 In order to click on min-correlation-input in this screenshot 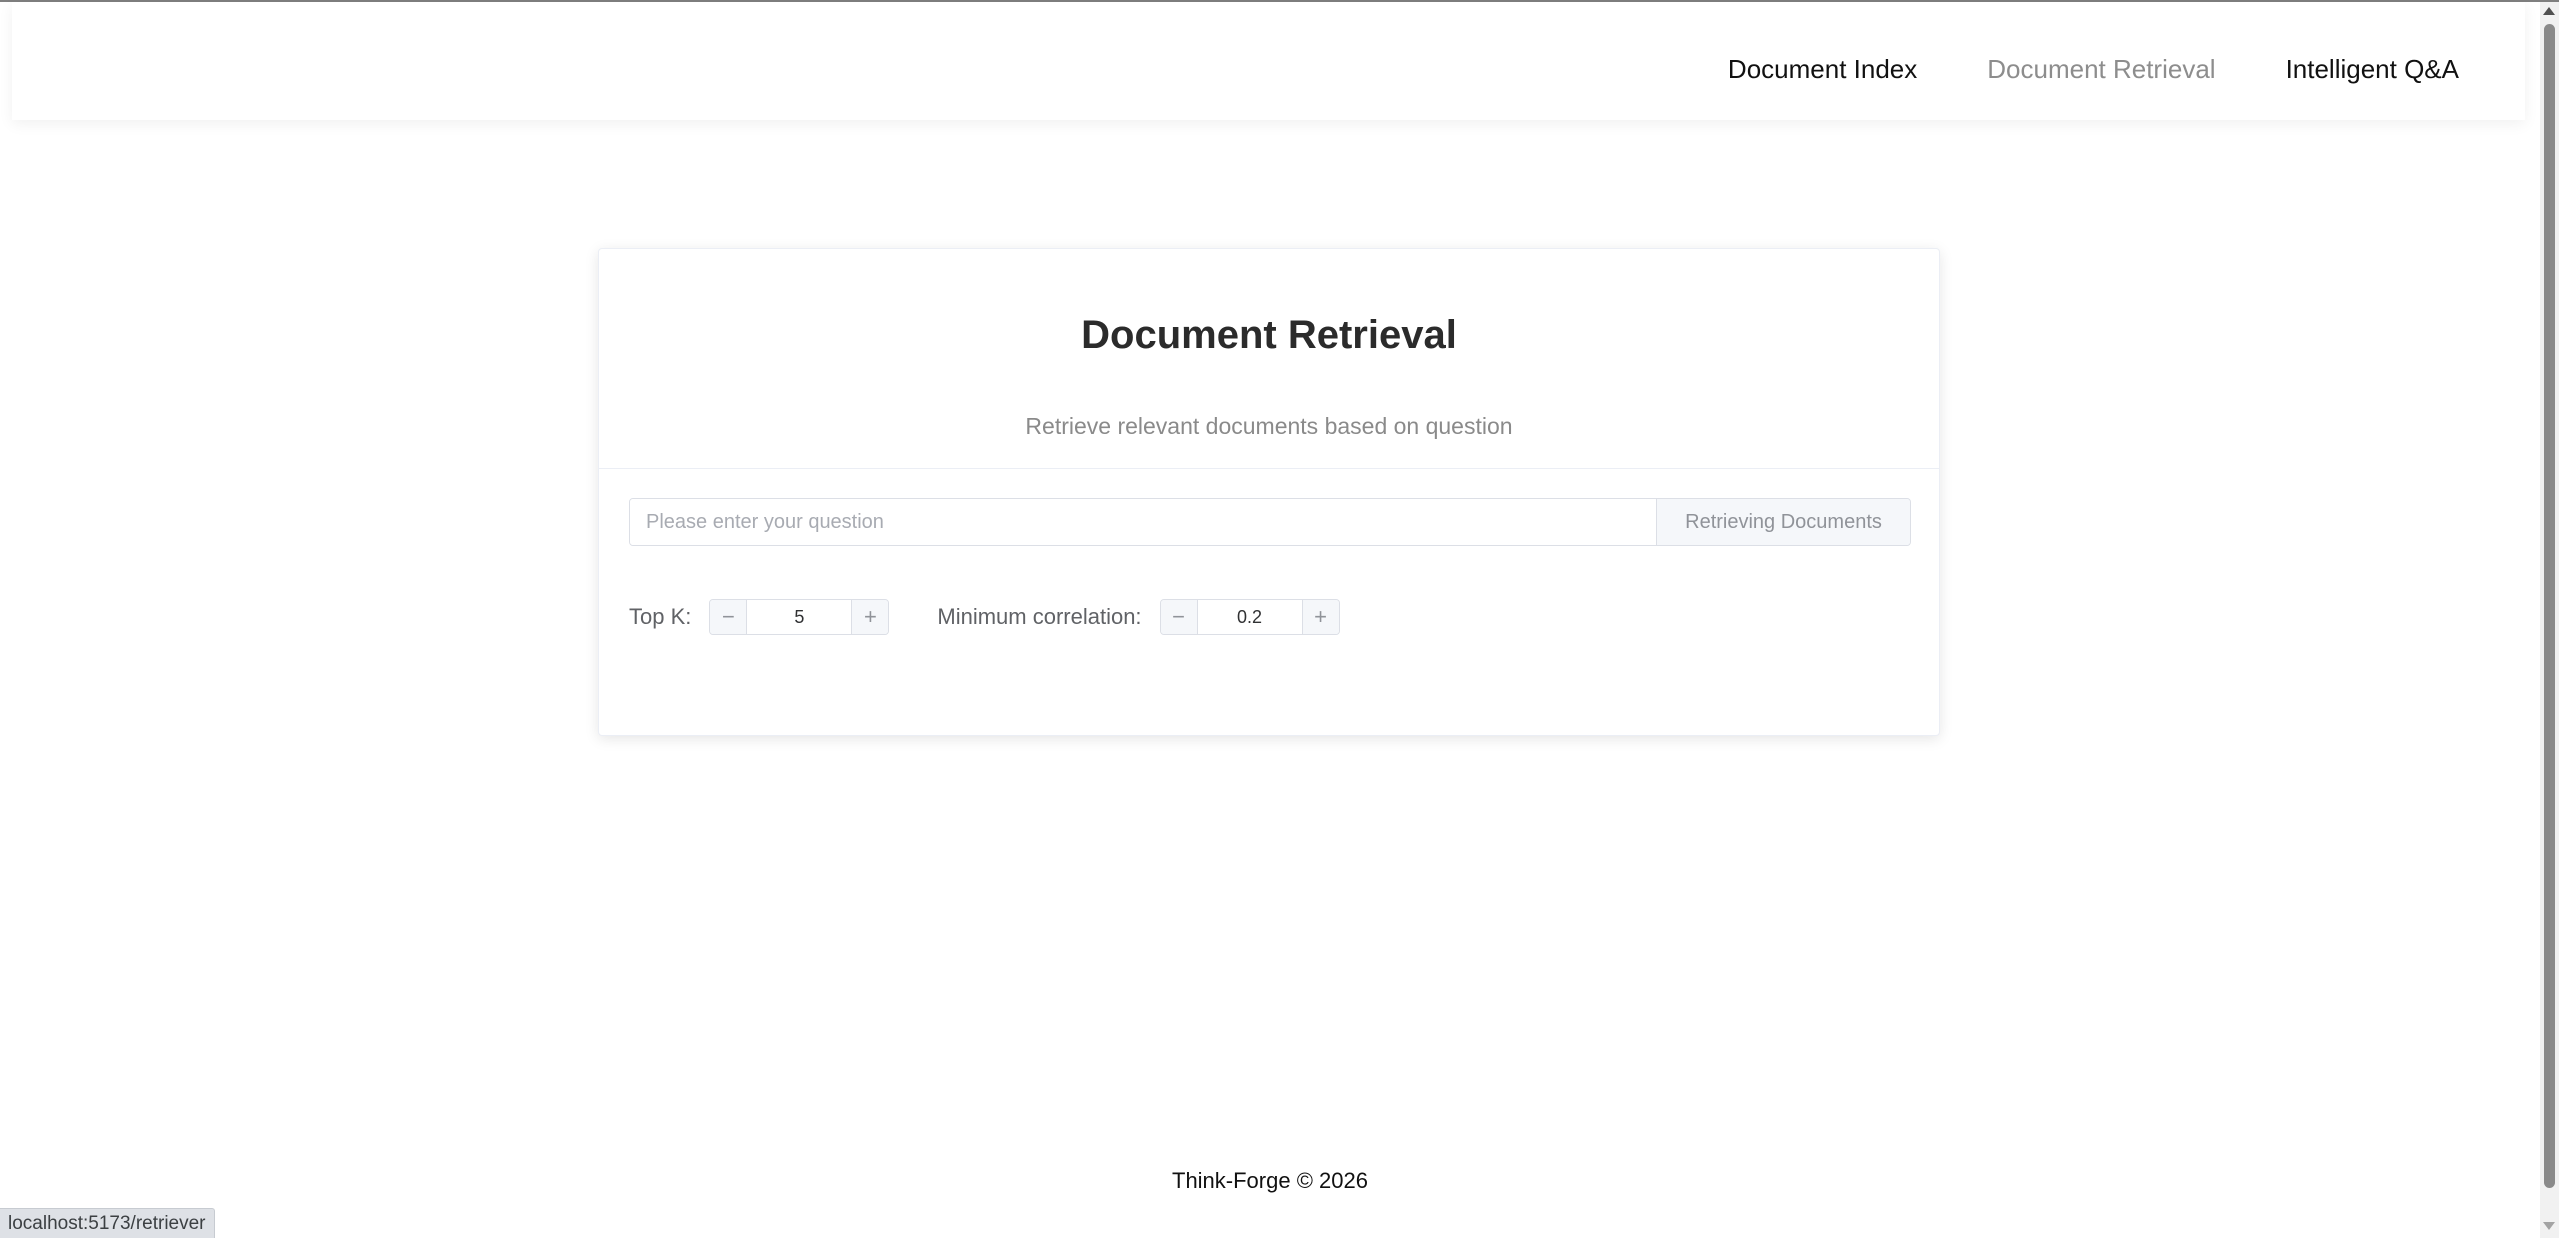, I will do `click(1249, 617)`.